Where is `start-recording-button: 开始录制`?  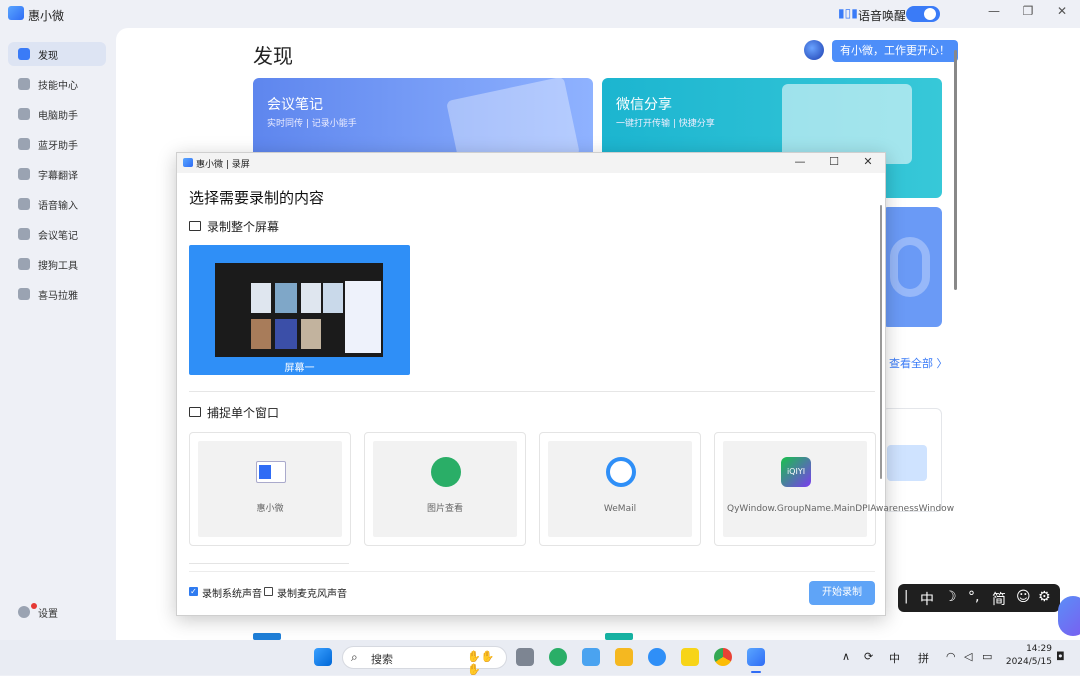
start-recording-button: 开始录制 is located at coordinates (842, 593).